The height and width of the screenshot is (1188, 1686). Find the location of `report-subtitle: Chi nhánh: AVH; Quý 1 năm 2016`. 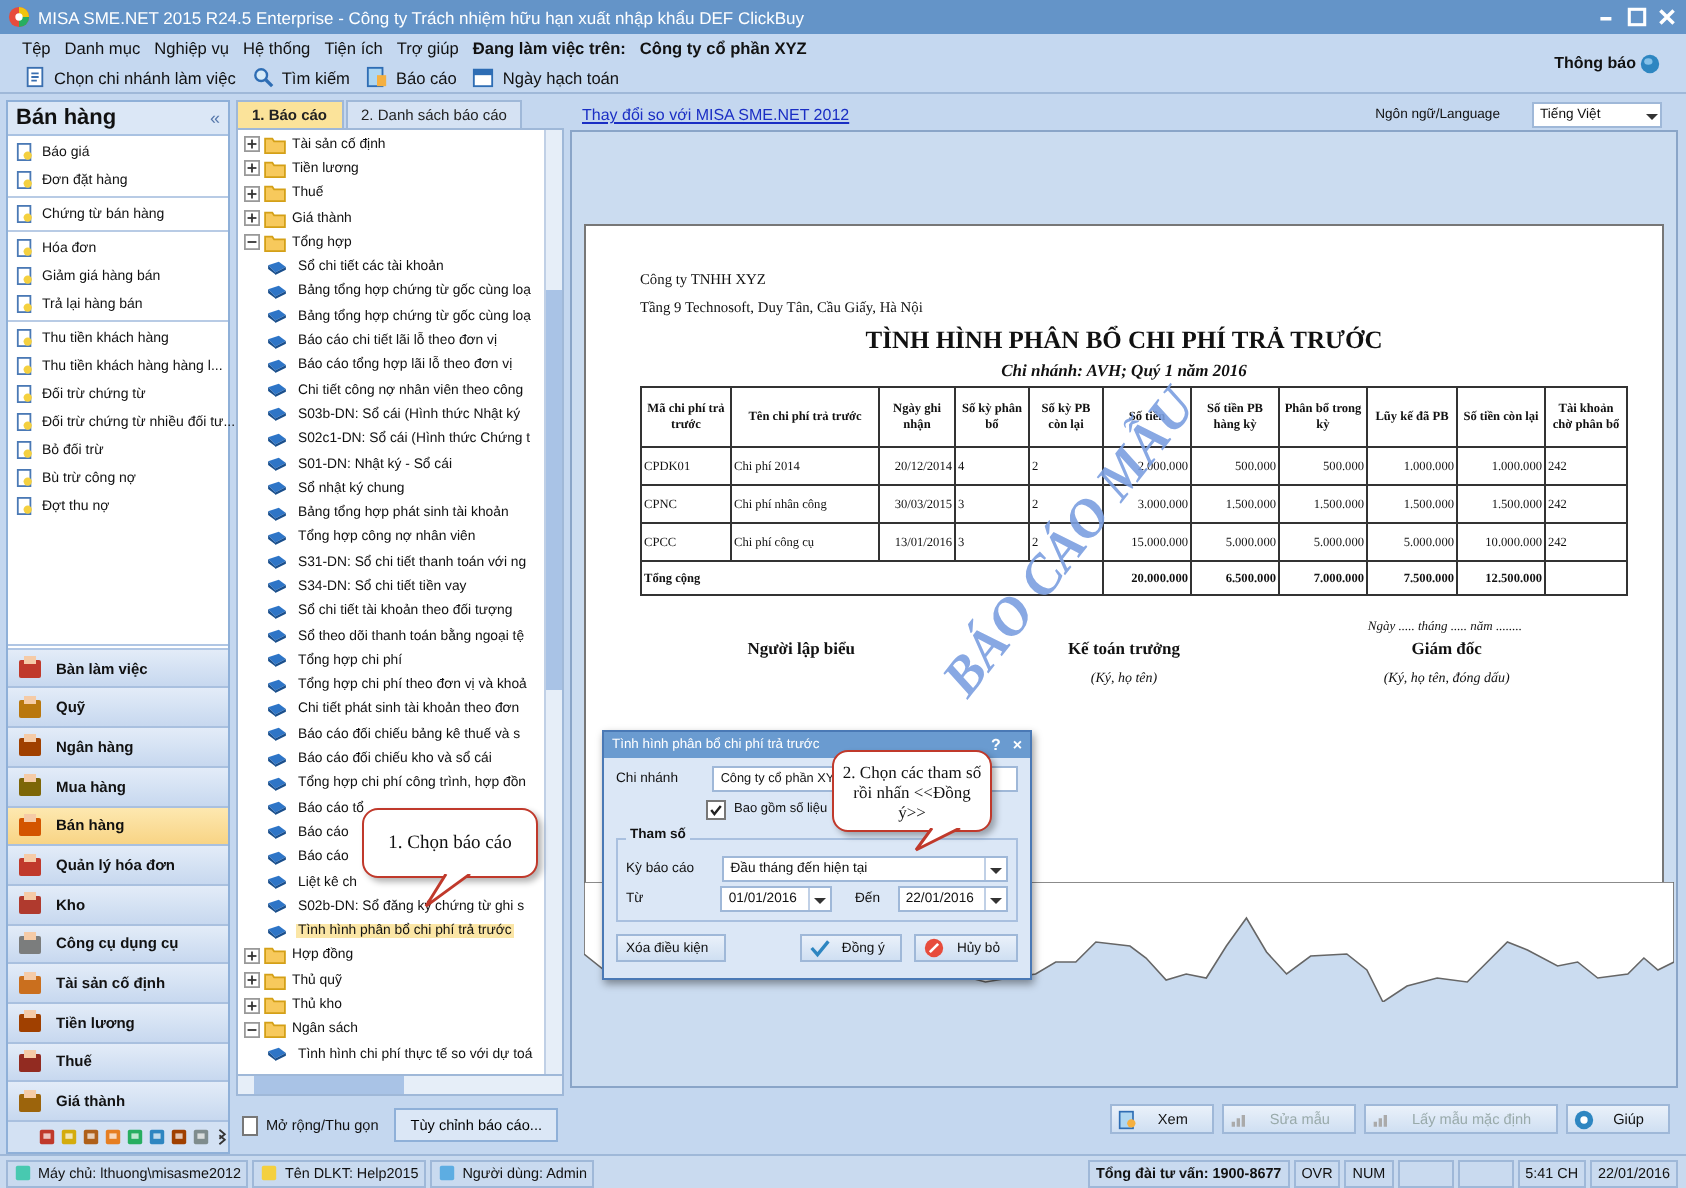

report-subtitle: Chi nhánh: AVH; Quý 1 năm 2016 is located at coordinates (1124, 370).